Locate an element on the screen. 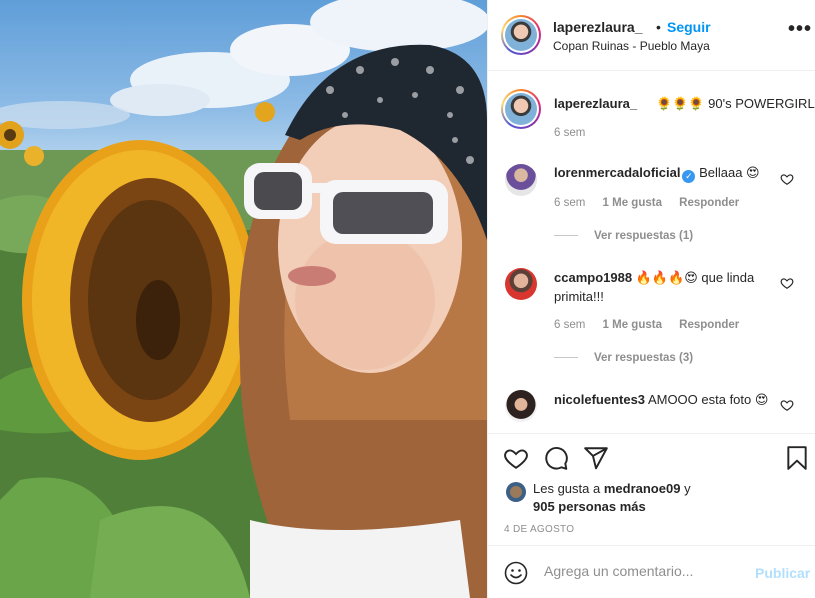 This screenshot has height=598, width=815. likes-summary: Les gusta a medranoe09 y is located at coordinates (612, 488).